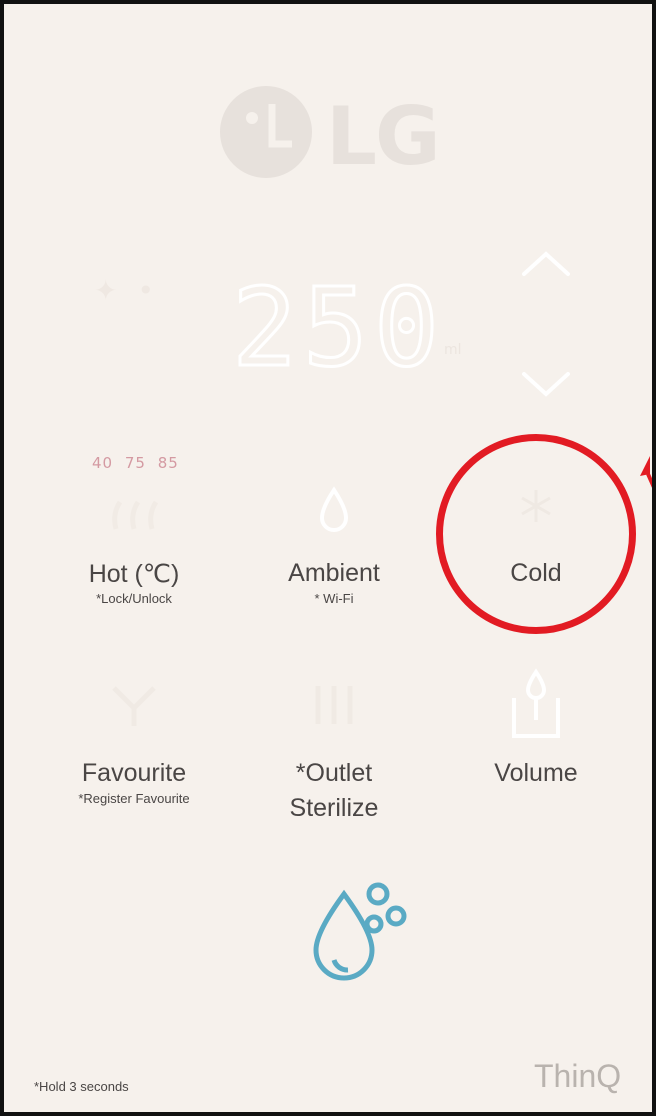 This screenshot has height=1116, width=658. Describe the element at coordinates (134, 706) in the screenshot. I see `favourite-cup-icon` at that location.